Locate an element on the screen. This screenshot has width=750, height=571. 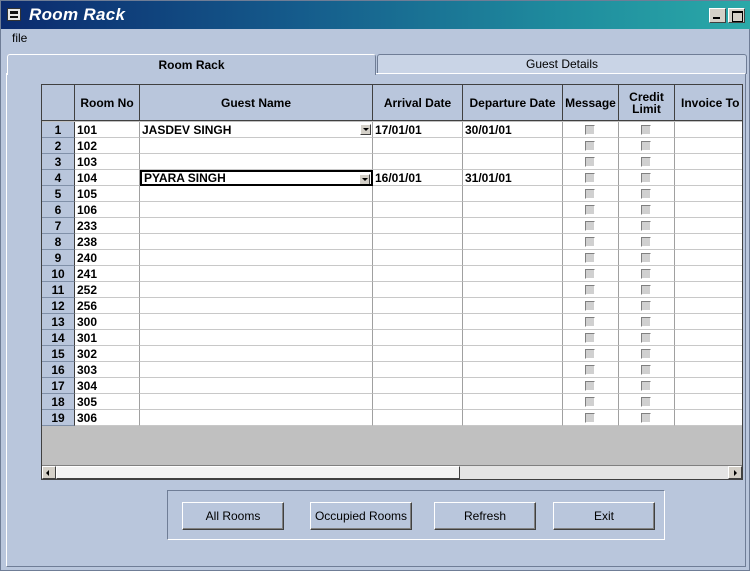
column-header-guest-name: Guest Name is located at coordinates (256, 103).